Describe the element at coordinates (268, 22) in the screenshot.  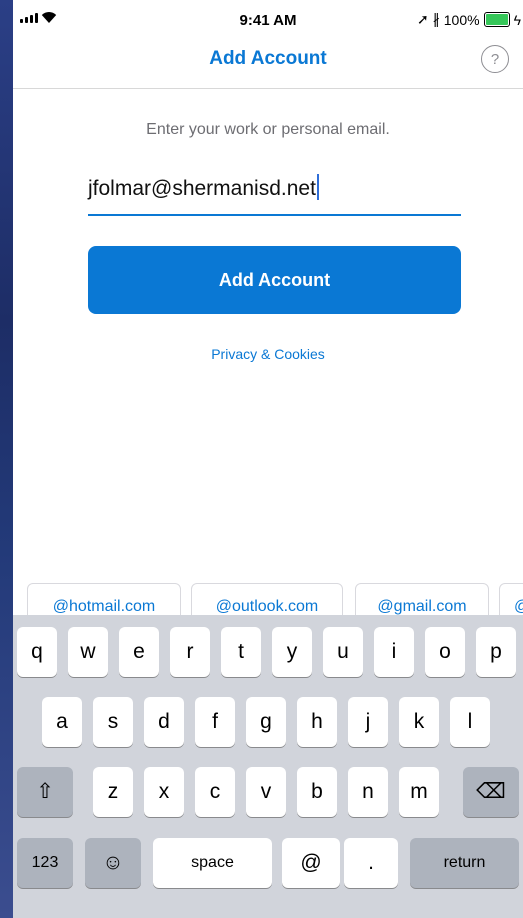
I see `status-bar: 9:41 AM ➚ ∦ 100% ϟ` at that location.